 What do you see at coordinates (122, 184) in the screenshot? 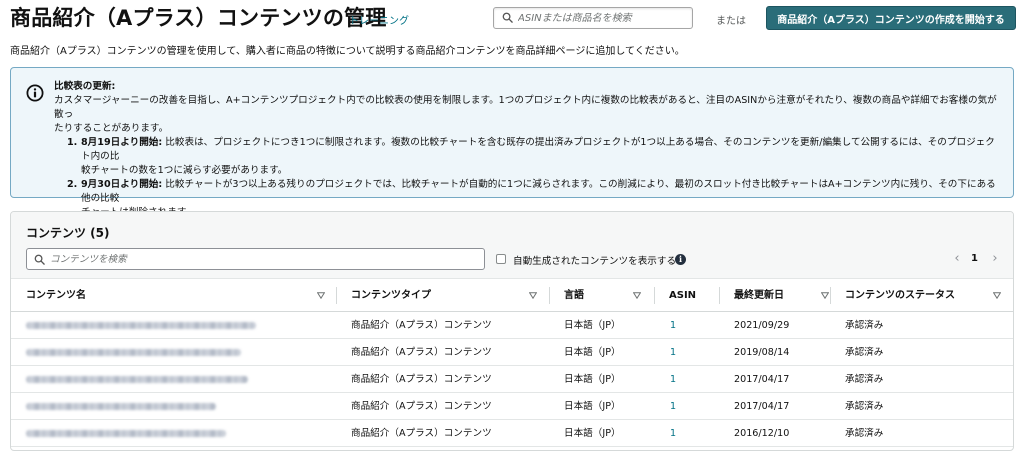
I see `list-item-heading: 9月30日より開始:` at bounding box center [122, 184].